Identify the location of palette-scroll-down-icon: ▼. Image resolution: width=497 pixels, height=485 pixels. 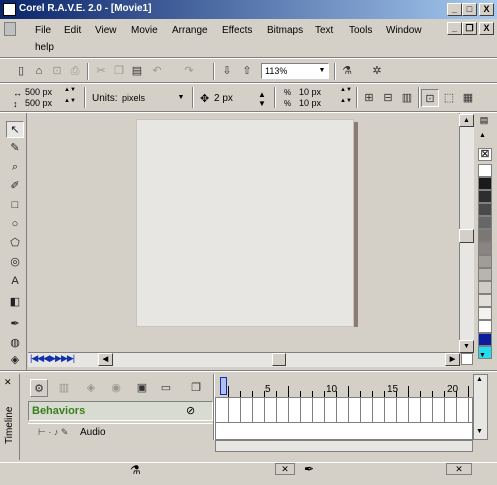
(482, 355).